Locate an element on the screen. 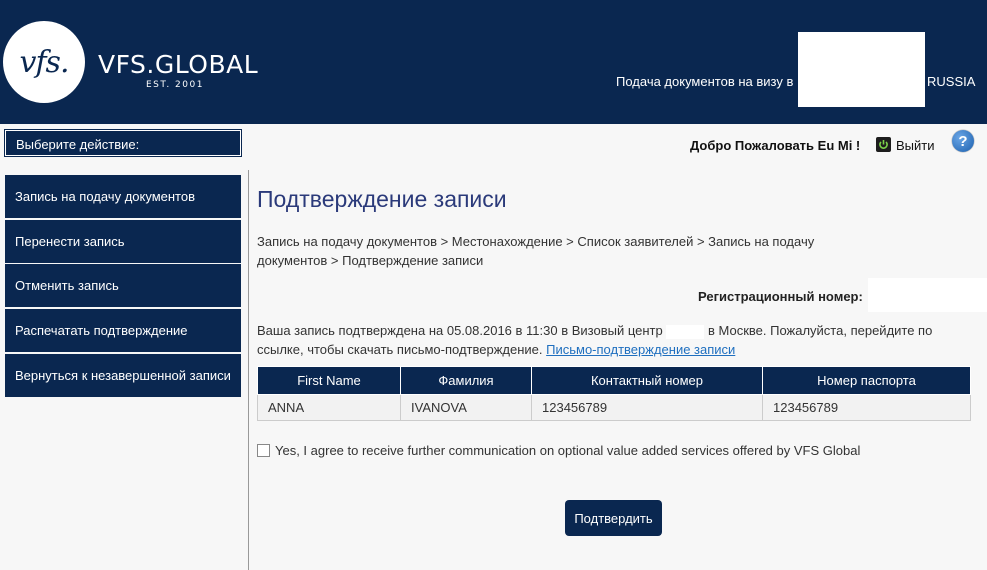  power-icon is located at coordinates (883, 144).